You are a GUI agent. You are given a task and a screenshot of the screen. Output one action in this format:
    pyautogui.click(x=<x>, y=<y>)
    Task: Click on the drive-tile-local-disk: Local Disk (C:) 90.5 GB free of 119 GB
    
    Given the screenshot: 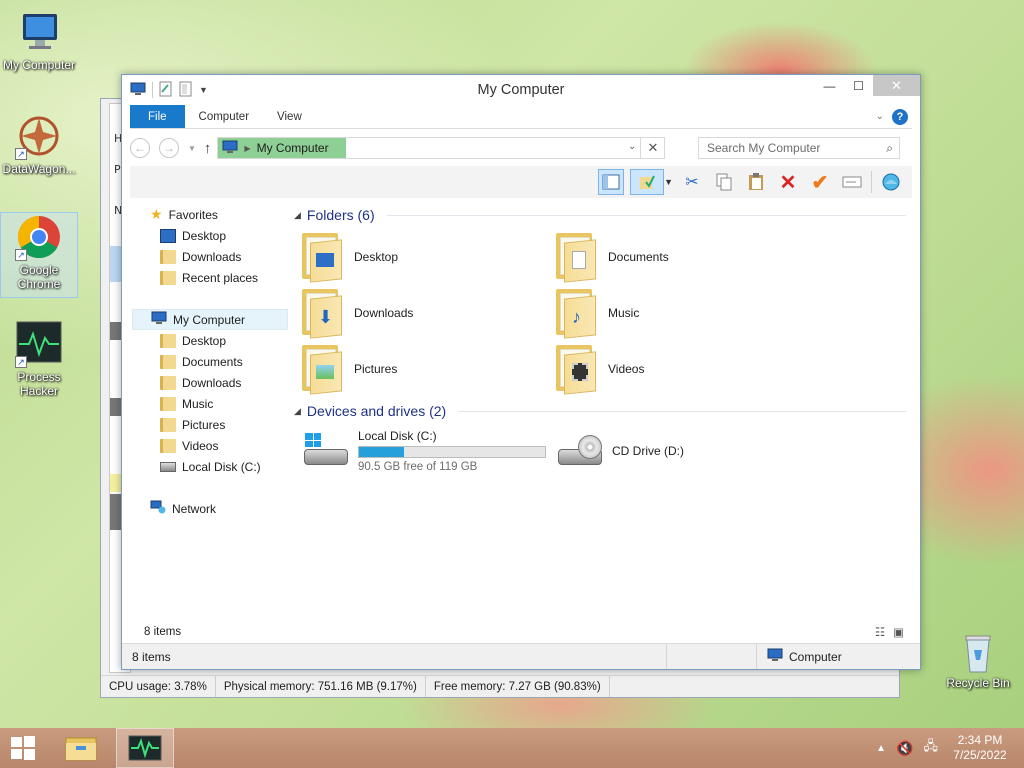 What is the action you would take?
    pyautogui.click(x=432, y=451)
    